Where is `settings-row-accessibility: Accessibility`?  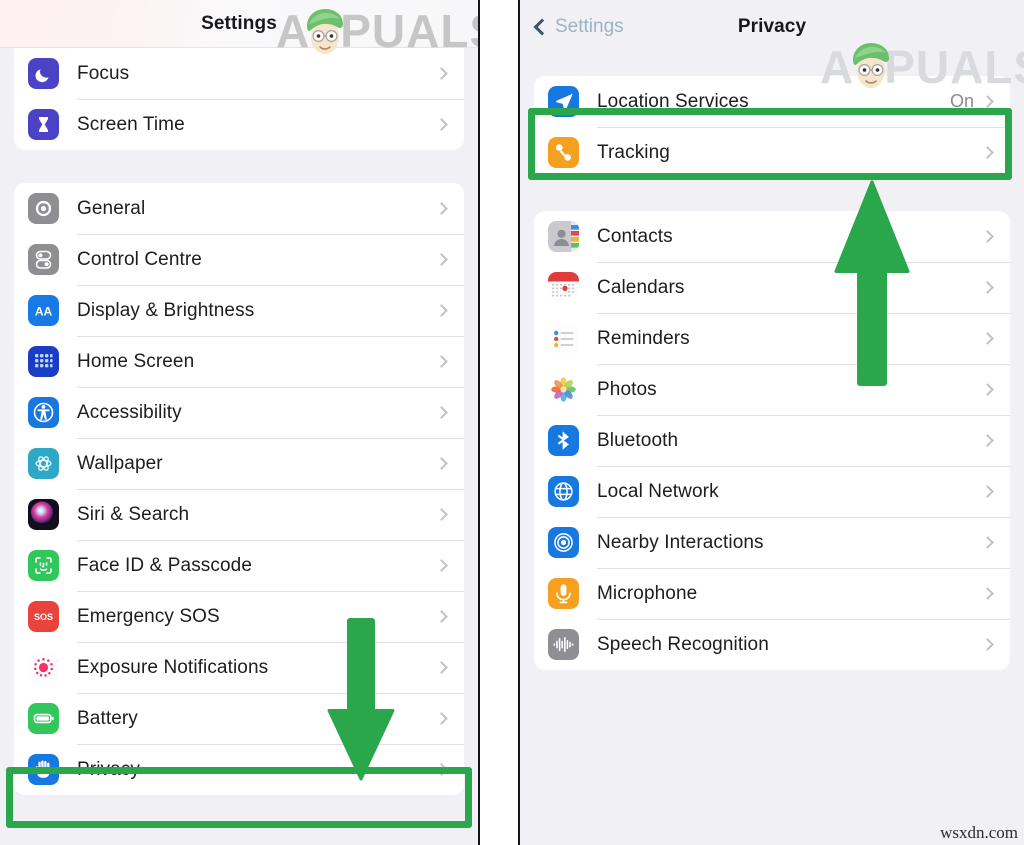
settings-row-accessibility: Accessibility is located at coordinates (239, 412).